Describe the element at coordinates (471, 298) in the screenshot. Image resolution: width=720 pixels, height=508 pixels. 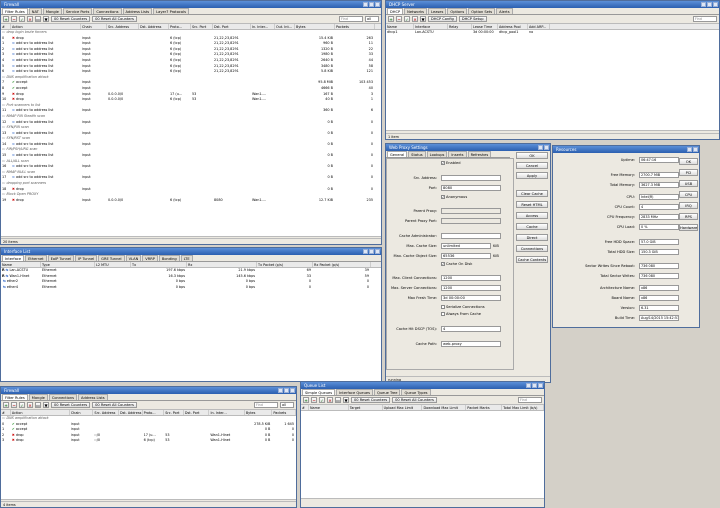
I see `max-fresh-time-input: 3d 00:00:00` at that location.